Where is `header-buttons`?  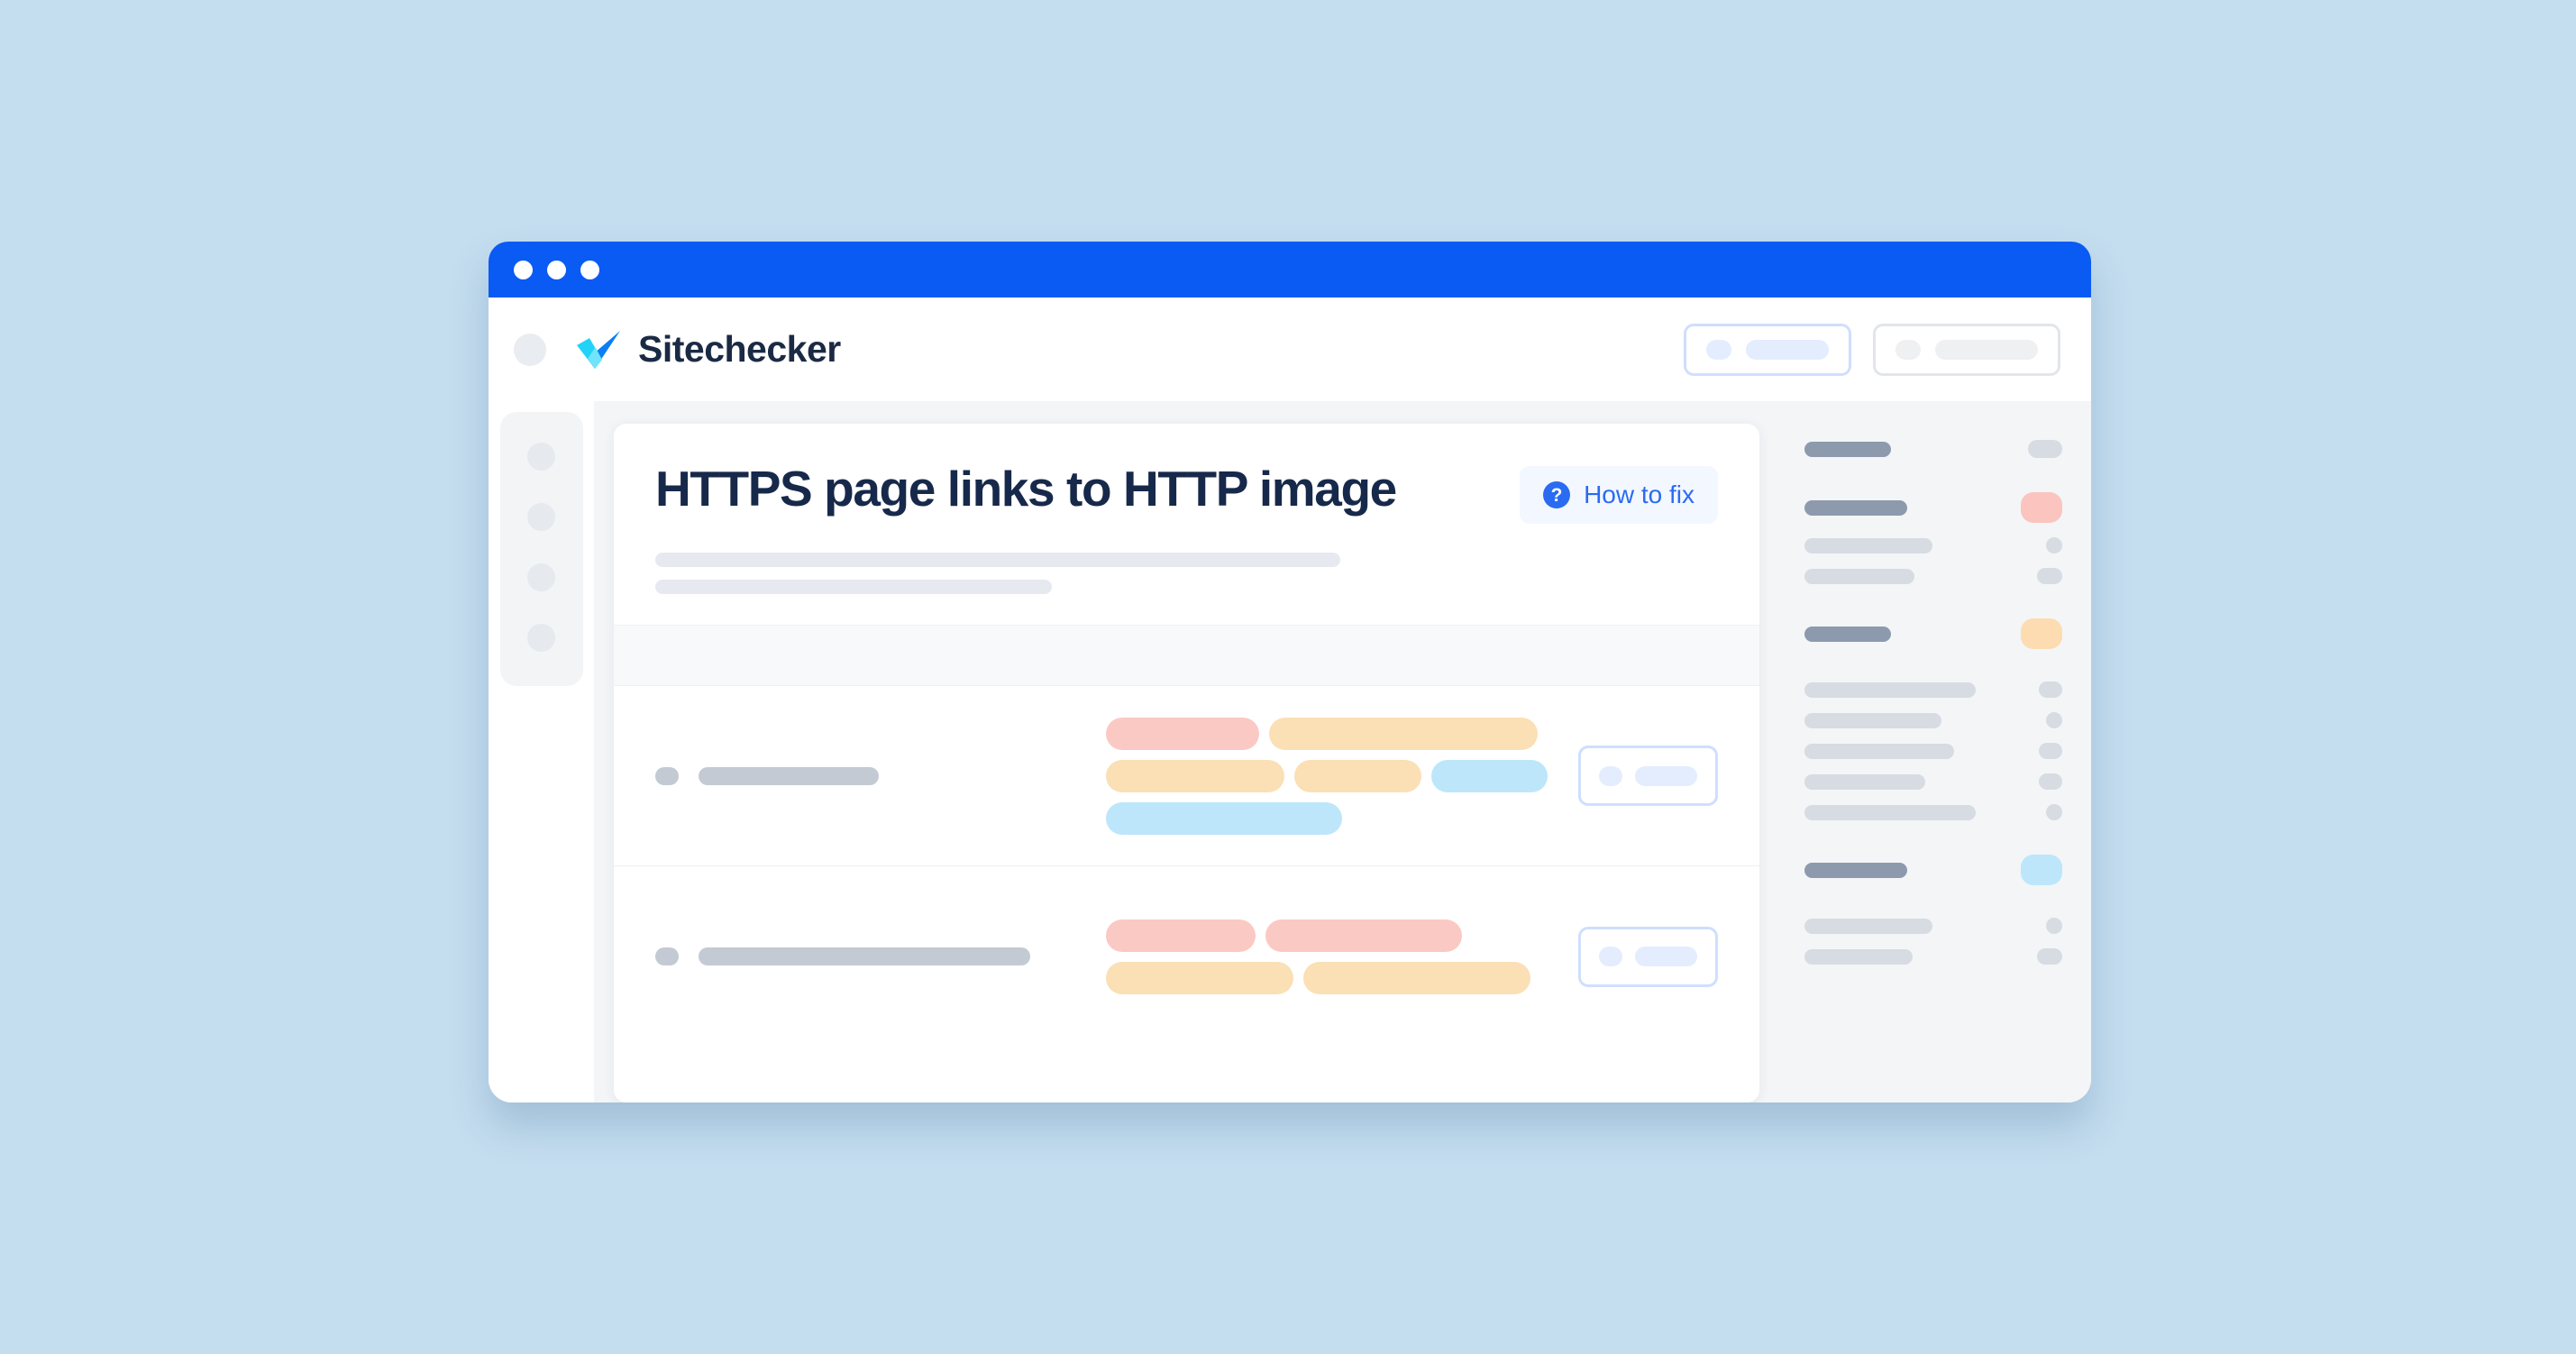
header-buttons is located at coordinates (1872, 349).